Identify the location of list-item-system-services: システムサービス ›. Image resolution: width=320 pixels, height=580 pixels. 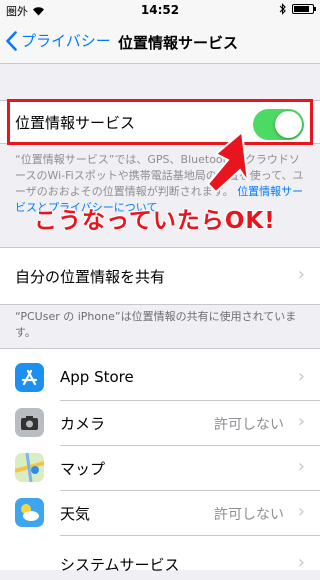
(160, 558).